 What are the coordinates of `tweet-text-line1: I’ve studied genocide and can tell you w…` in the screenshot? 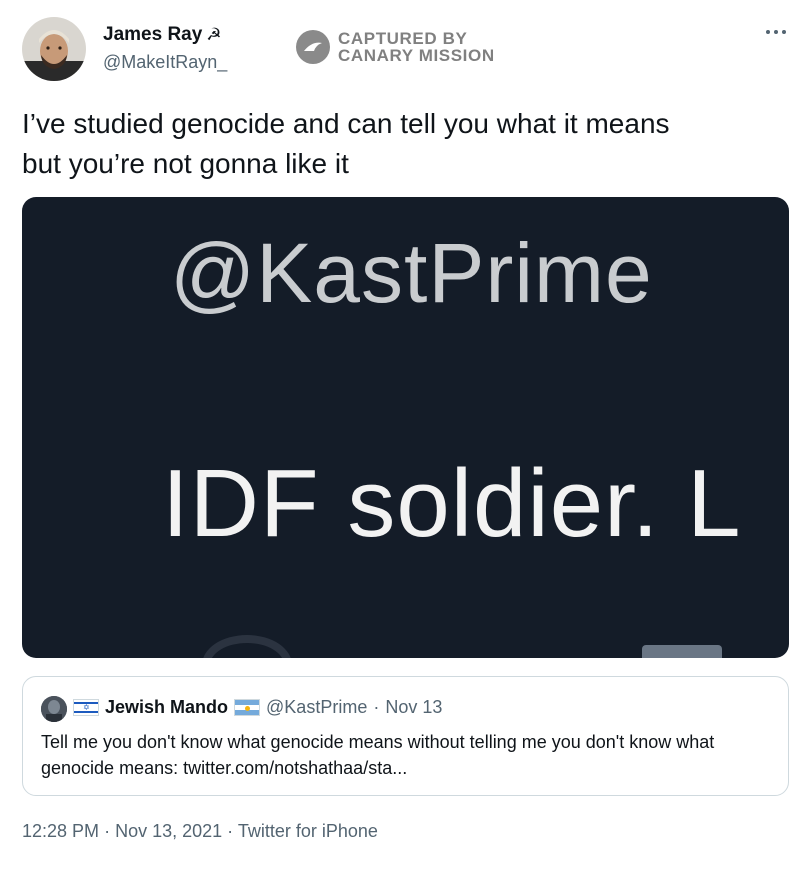 It's located at (346, 123).